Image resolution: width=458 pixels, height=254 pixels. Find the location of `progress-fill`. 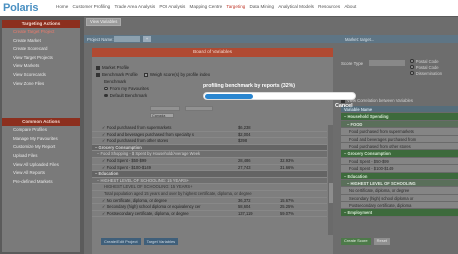

progress-fill is located at coordinates (229, 96).